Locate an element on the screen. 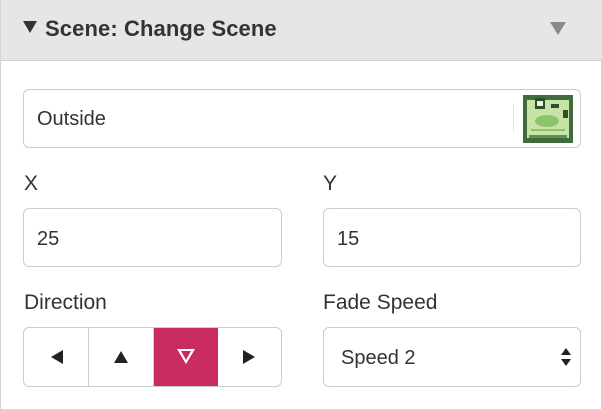 This screenshot has width=602, height=410. x-input-value: 25 is located at coordinates (48, 239).